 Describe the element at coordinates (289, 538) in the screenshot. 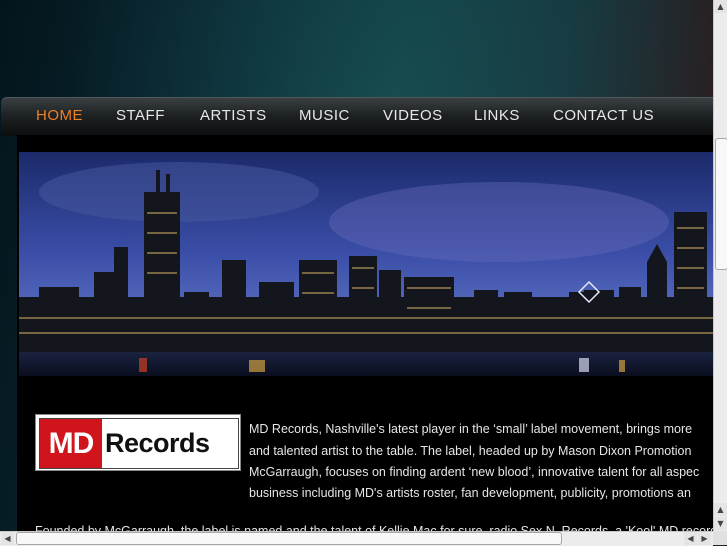

I see `horizontal-scroll-thumb` at that location.